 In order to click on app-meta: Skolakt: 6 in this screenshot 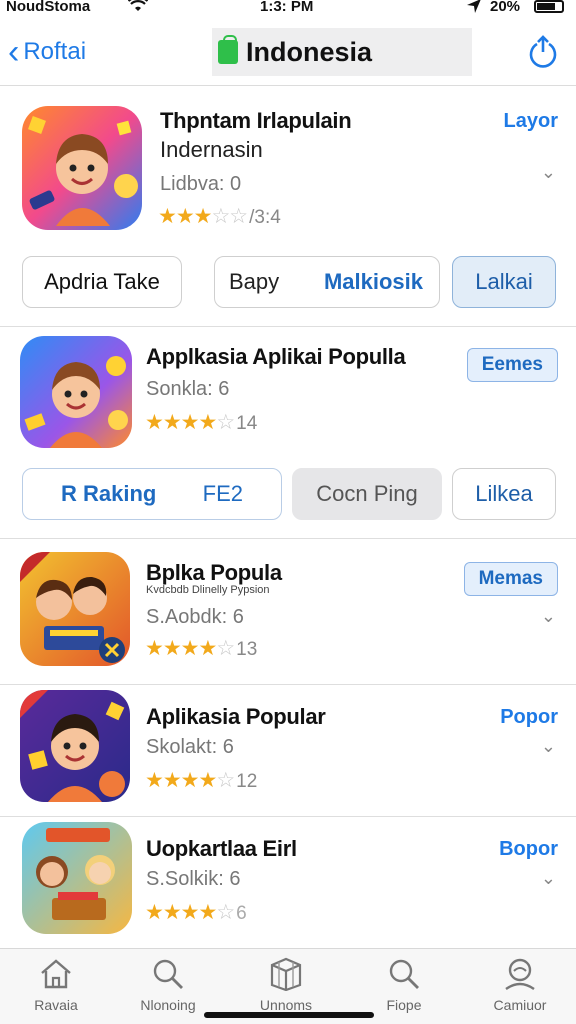, I will do `click(190, 747)`.